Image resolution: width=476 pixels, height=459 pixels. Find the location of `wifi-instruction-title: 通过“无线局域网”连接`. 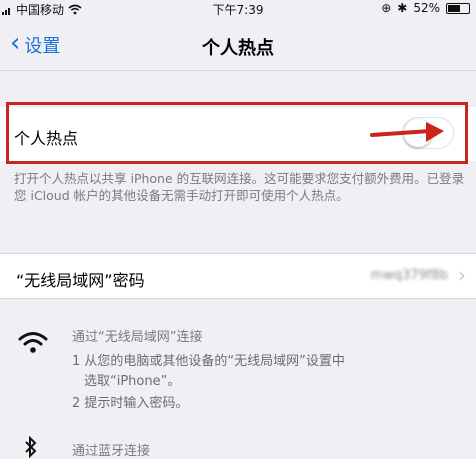

wifi-instruction-title: 通过“无线局域网”连接 is located at coordinates (137, 337).